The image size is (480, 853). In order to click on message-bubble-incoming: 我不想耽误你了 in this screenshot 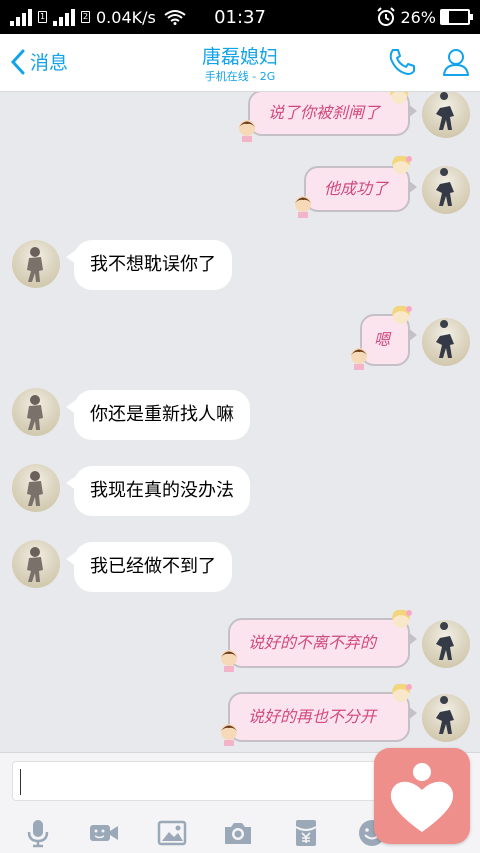, I will do `click(149, 265)`.